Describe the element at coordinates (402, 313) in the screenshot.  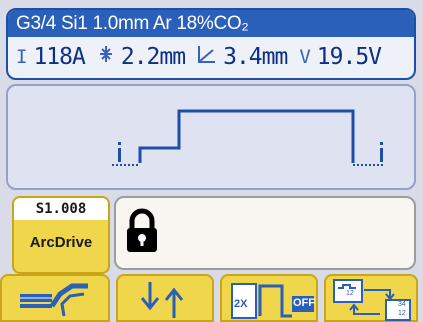
I see `mini-value-c: 12` at that location.